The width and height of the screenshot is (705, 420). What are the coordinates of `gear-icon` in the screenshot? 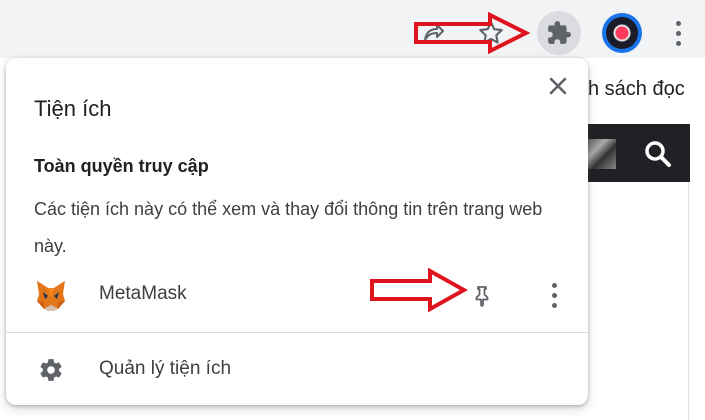 It's located at (51, 370).